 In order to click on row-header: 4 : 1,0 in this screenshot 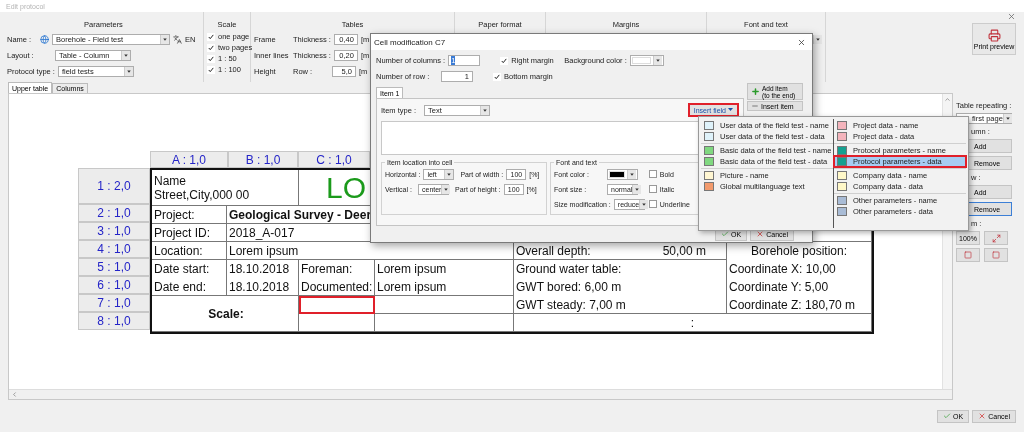, I will do `click(114, 249)`.